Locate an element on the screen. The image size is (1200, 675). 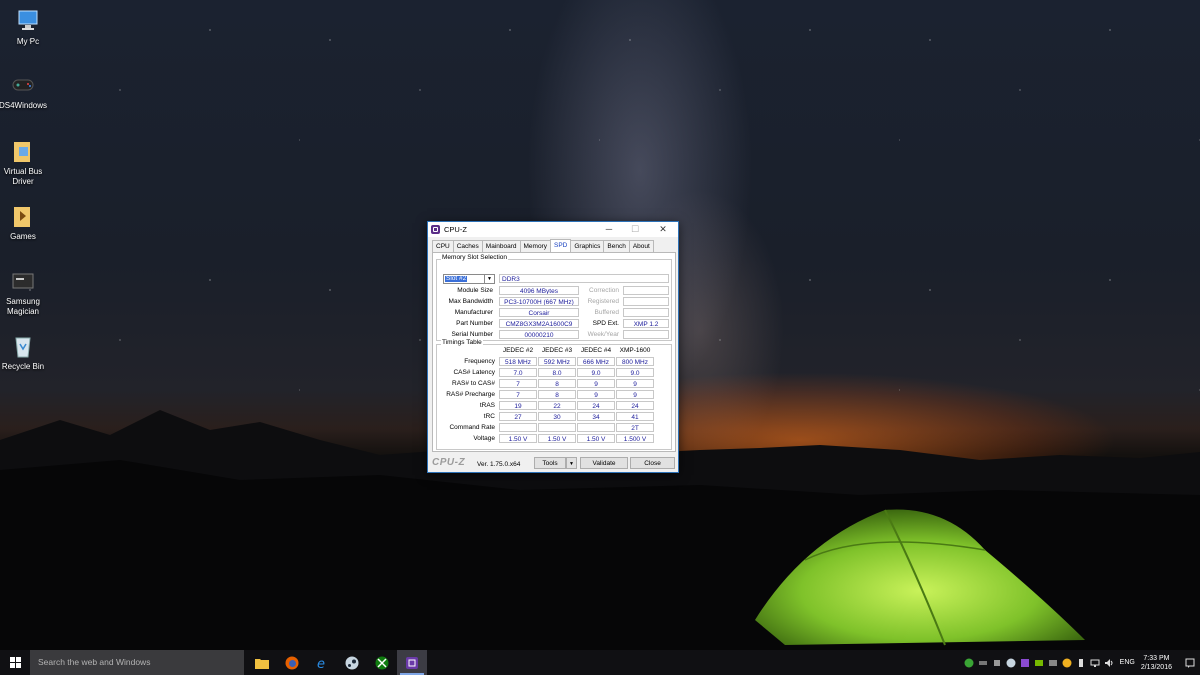
desktop-icon-ds4windows: DS4Windows is located at coordinates (25, 91).